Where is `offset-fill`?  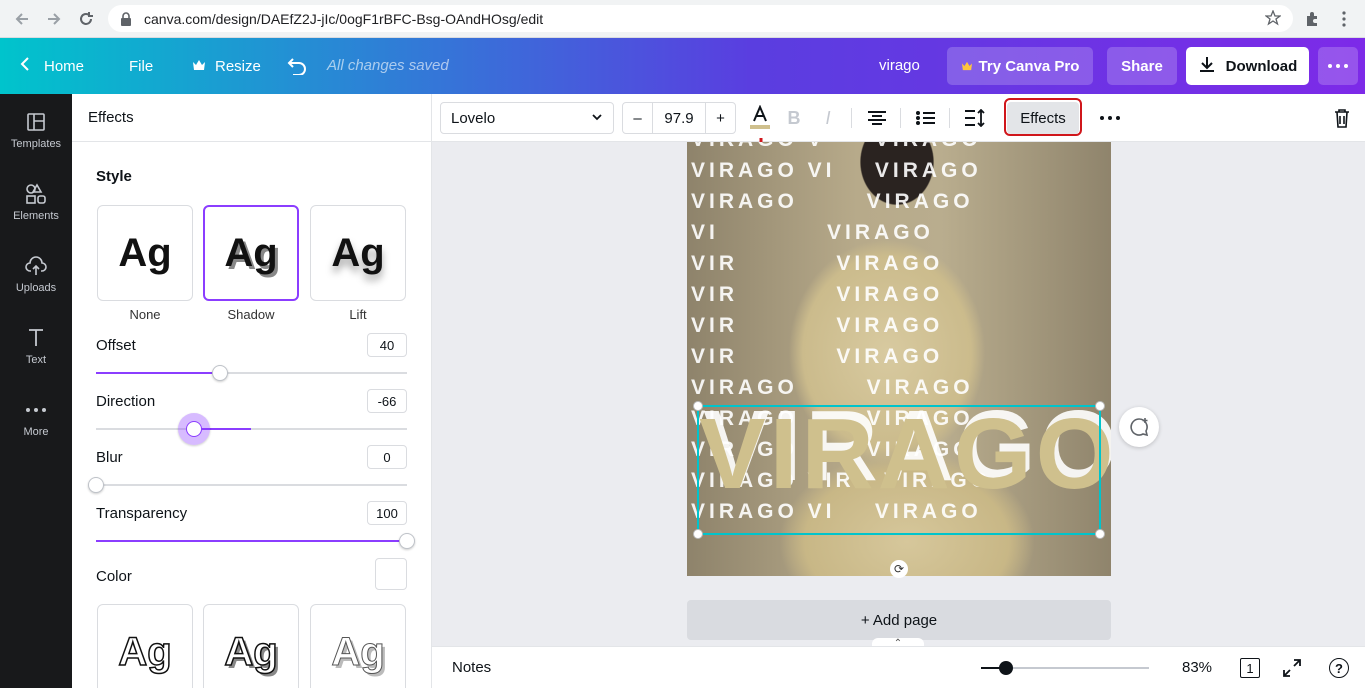
offset-fill is located at coordinates (158, 373).